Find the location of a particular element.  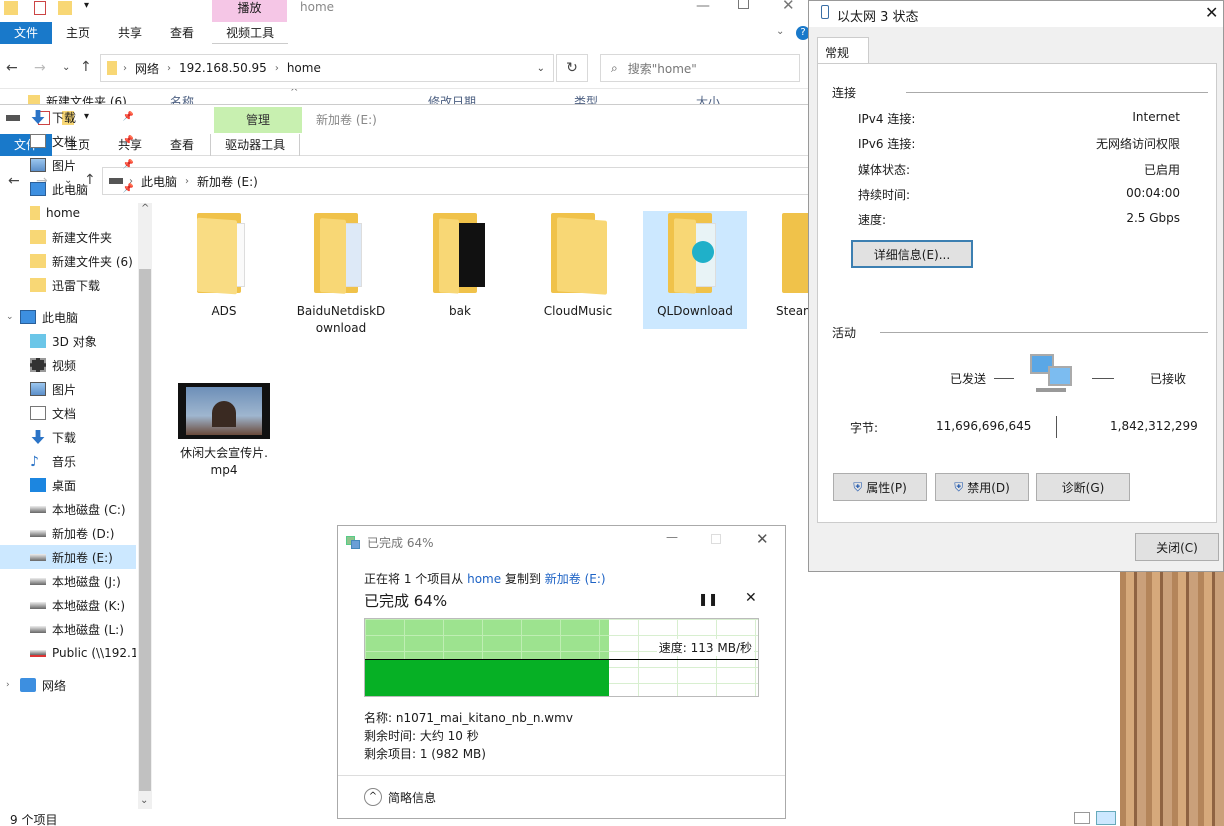

breadcrumb-host: 192.168.50.95 is located at coordinates (223, 68).